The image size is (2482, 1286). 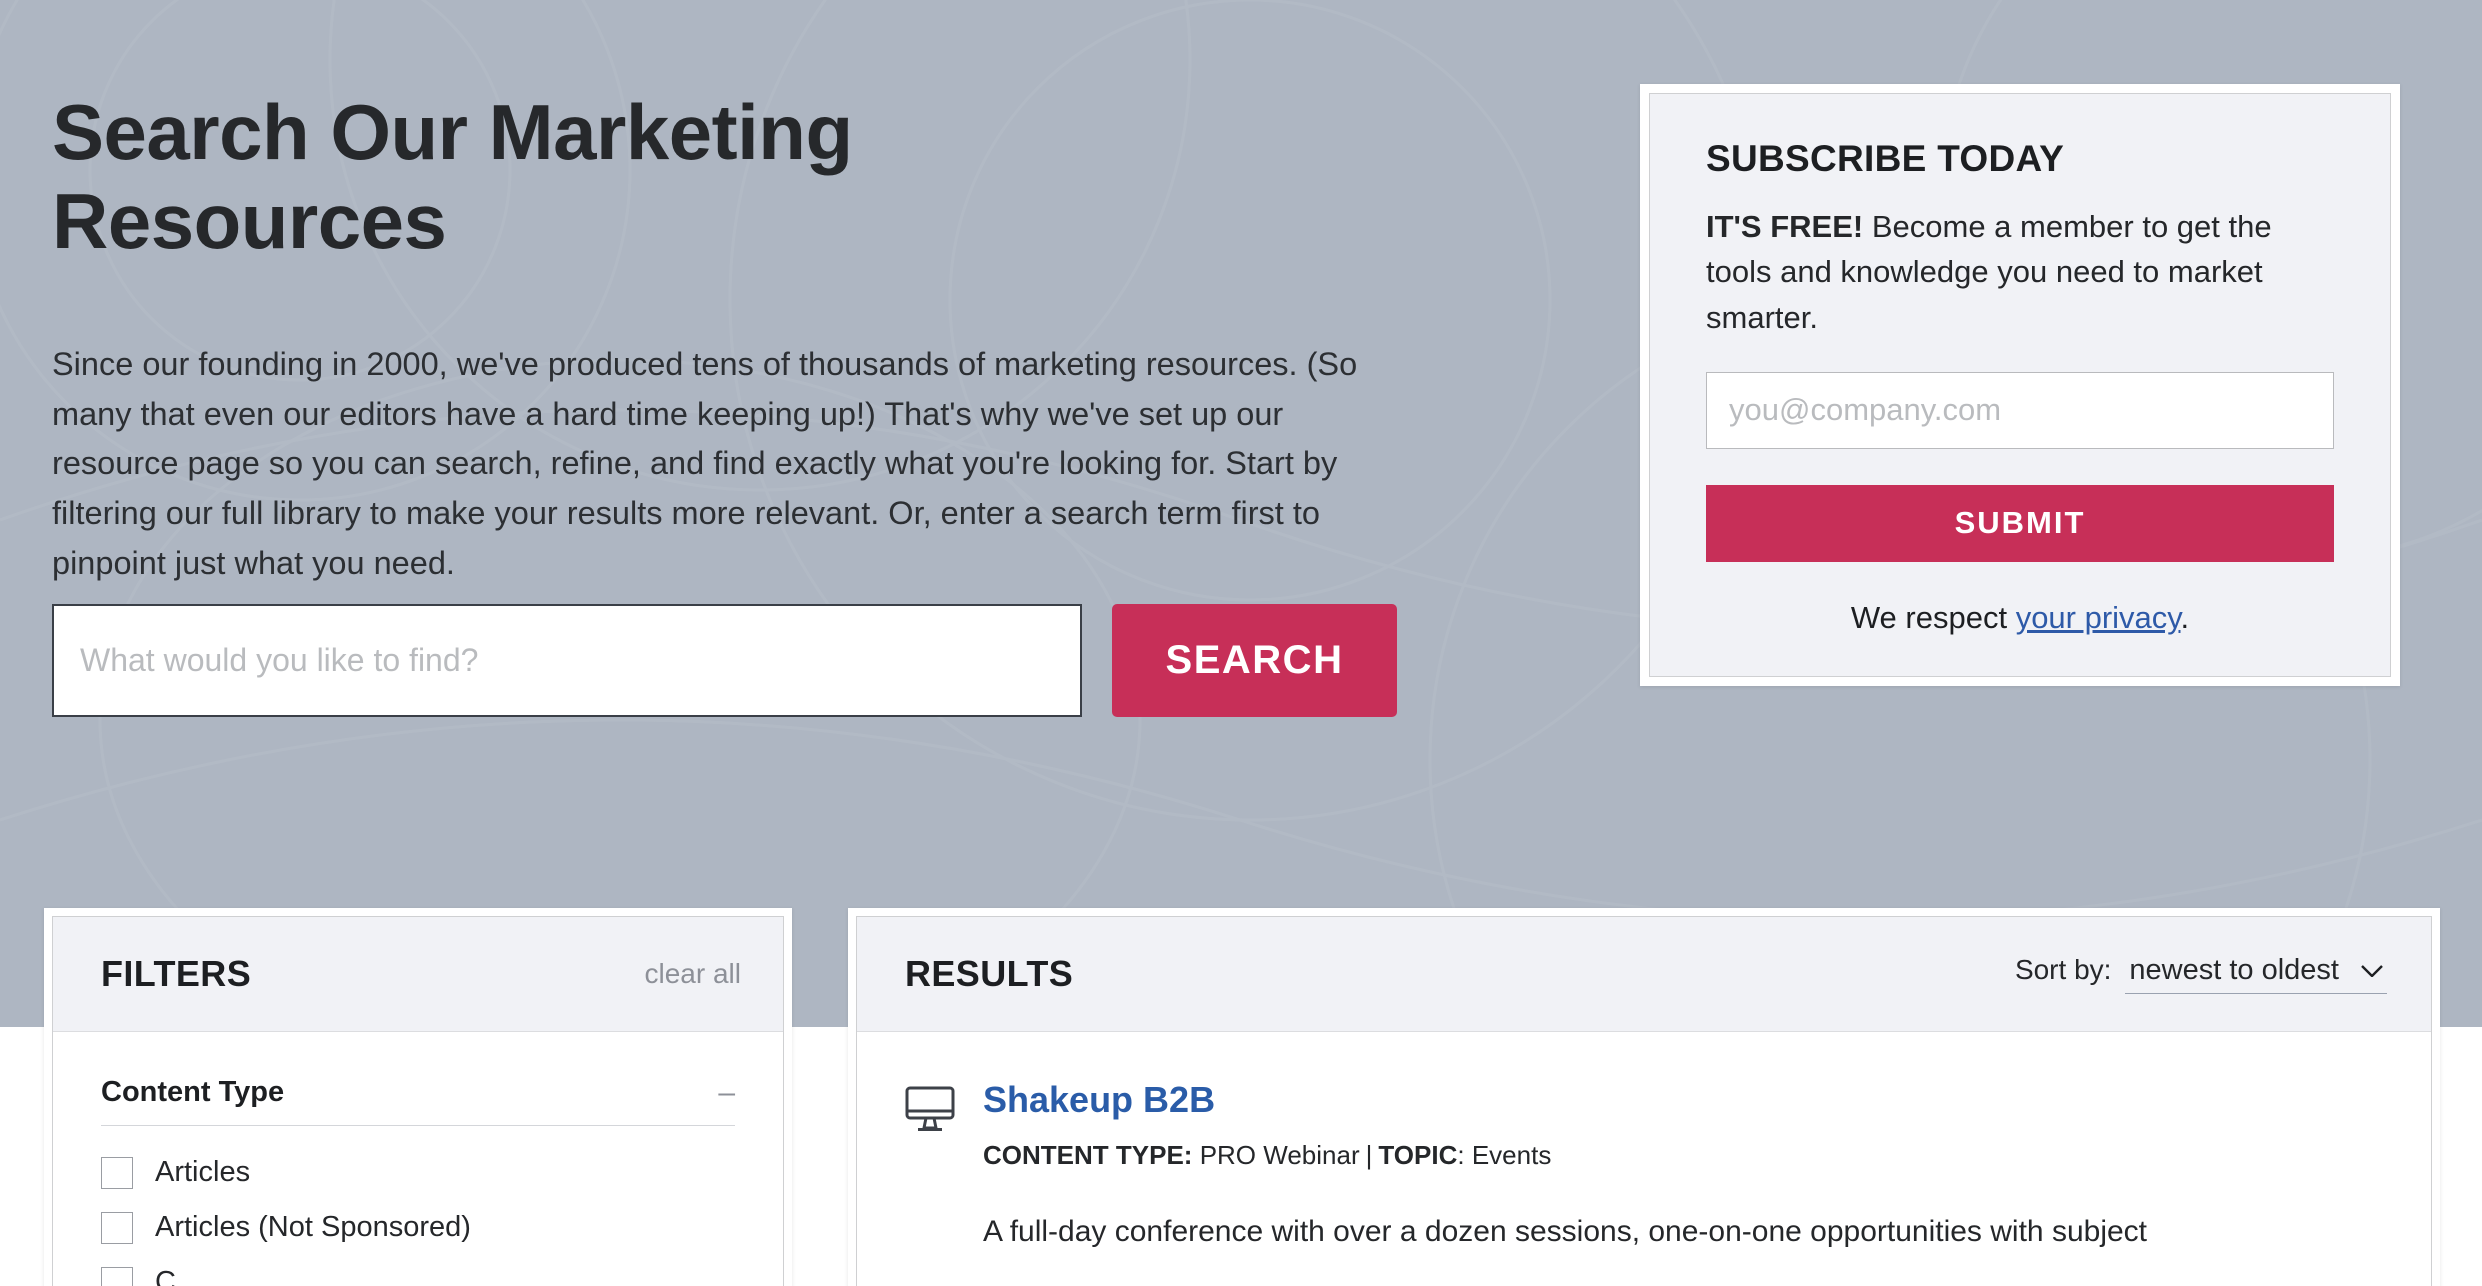 I want to click on filters-title: FILTERS, so click(x=176, y=973).